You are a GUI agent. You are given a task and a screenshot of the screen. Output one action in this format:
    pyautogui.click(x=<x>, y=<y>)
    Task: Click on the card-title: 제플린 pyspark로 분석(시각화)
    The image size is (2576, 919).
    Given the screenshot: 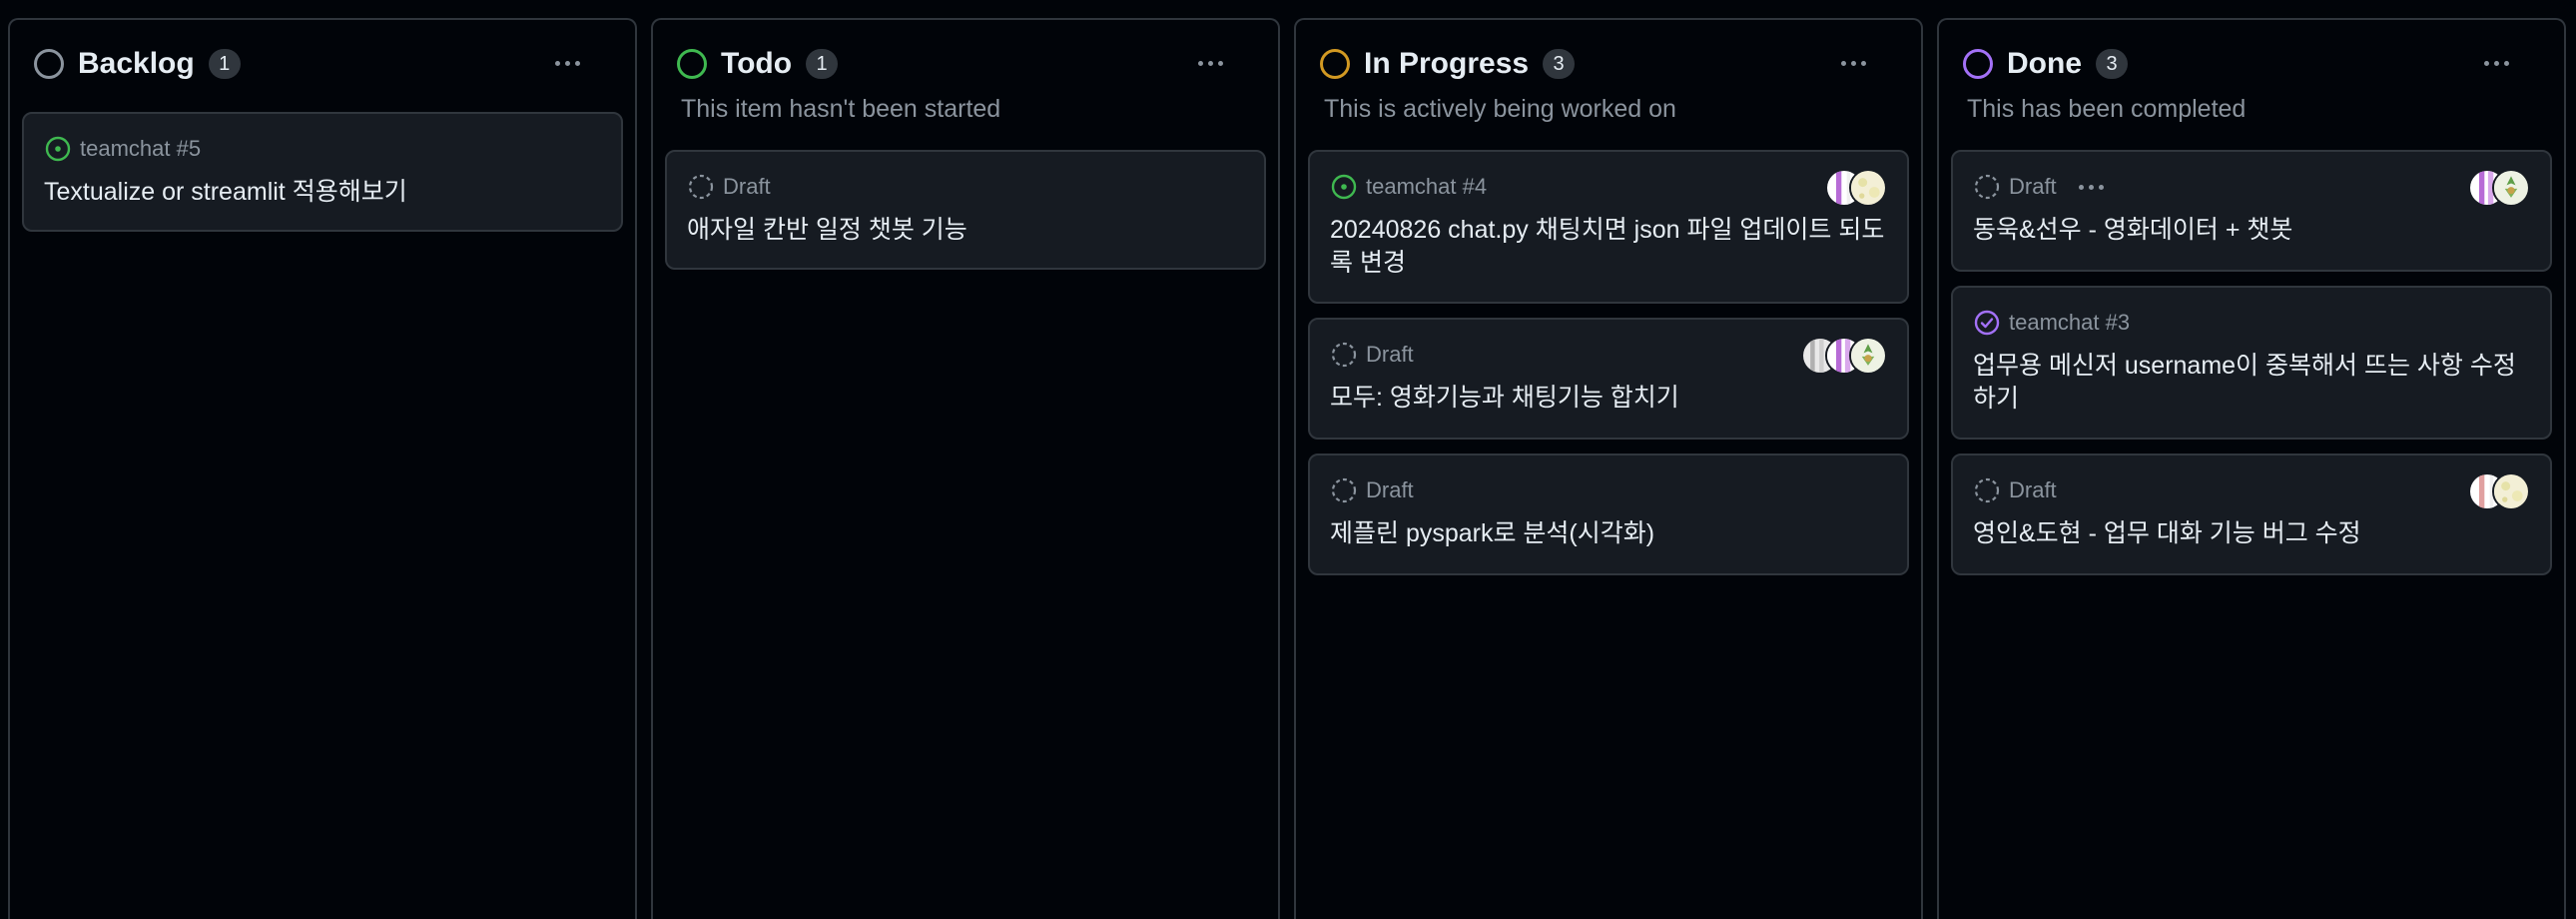 What is the action you would take?
    pyautogui.click(x=1608, y=533)
    